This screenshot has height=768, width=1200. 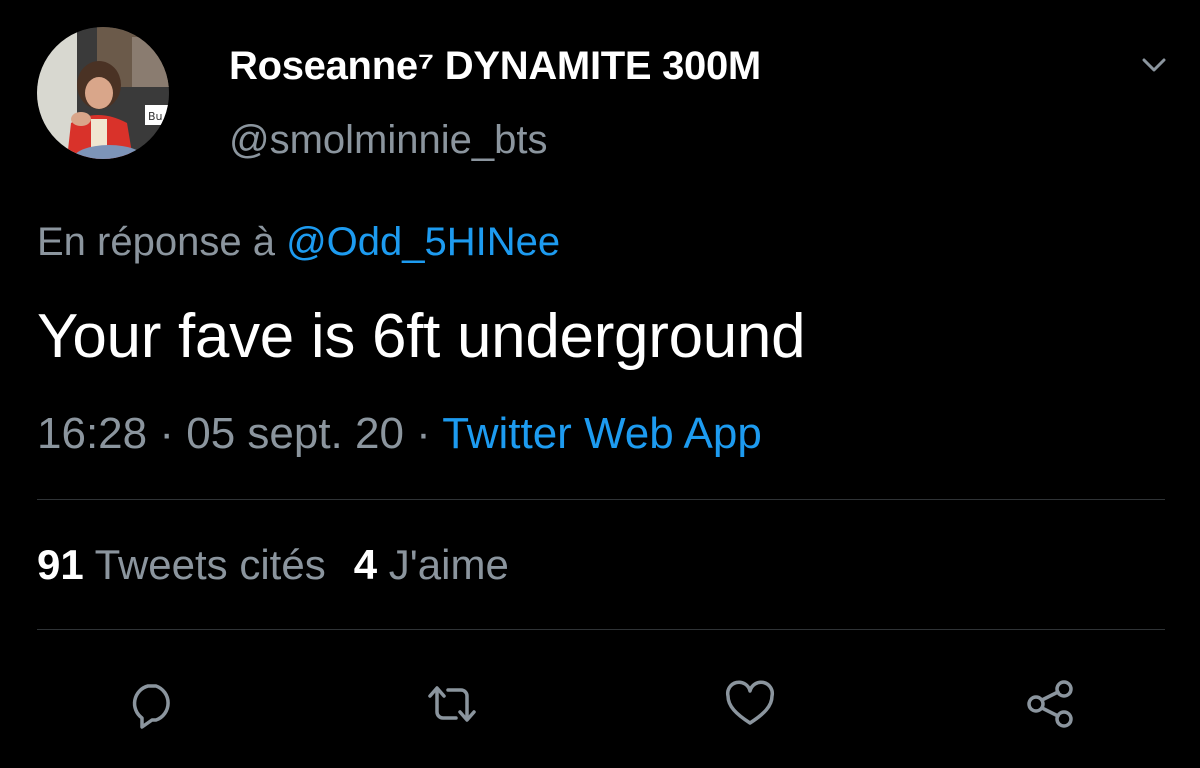 I want to click on reply-icon, so click(x=151, y=706).